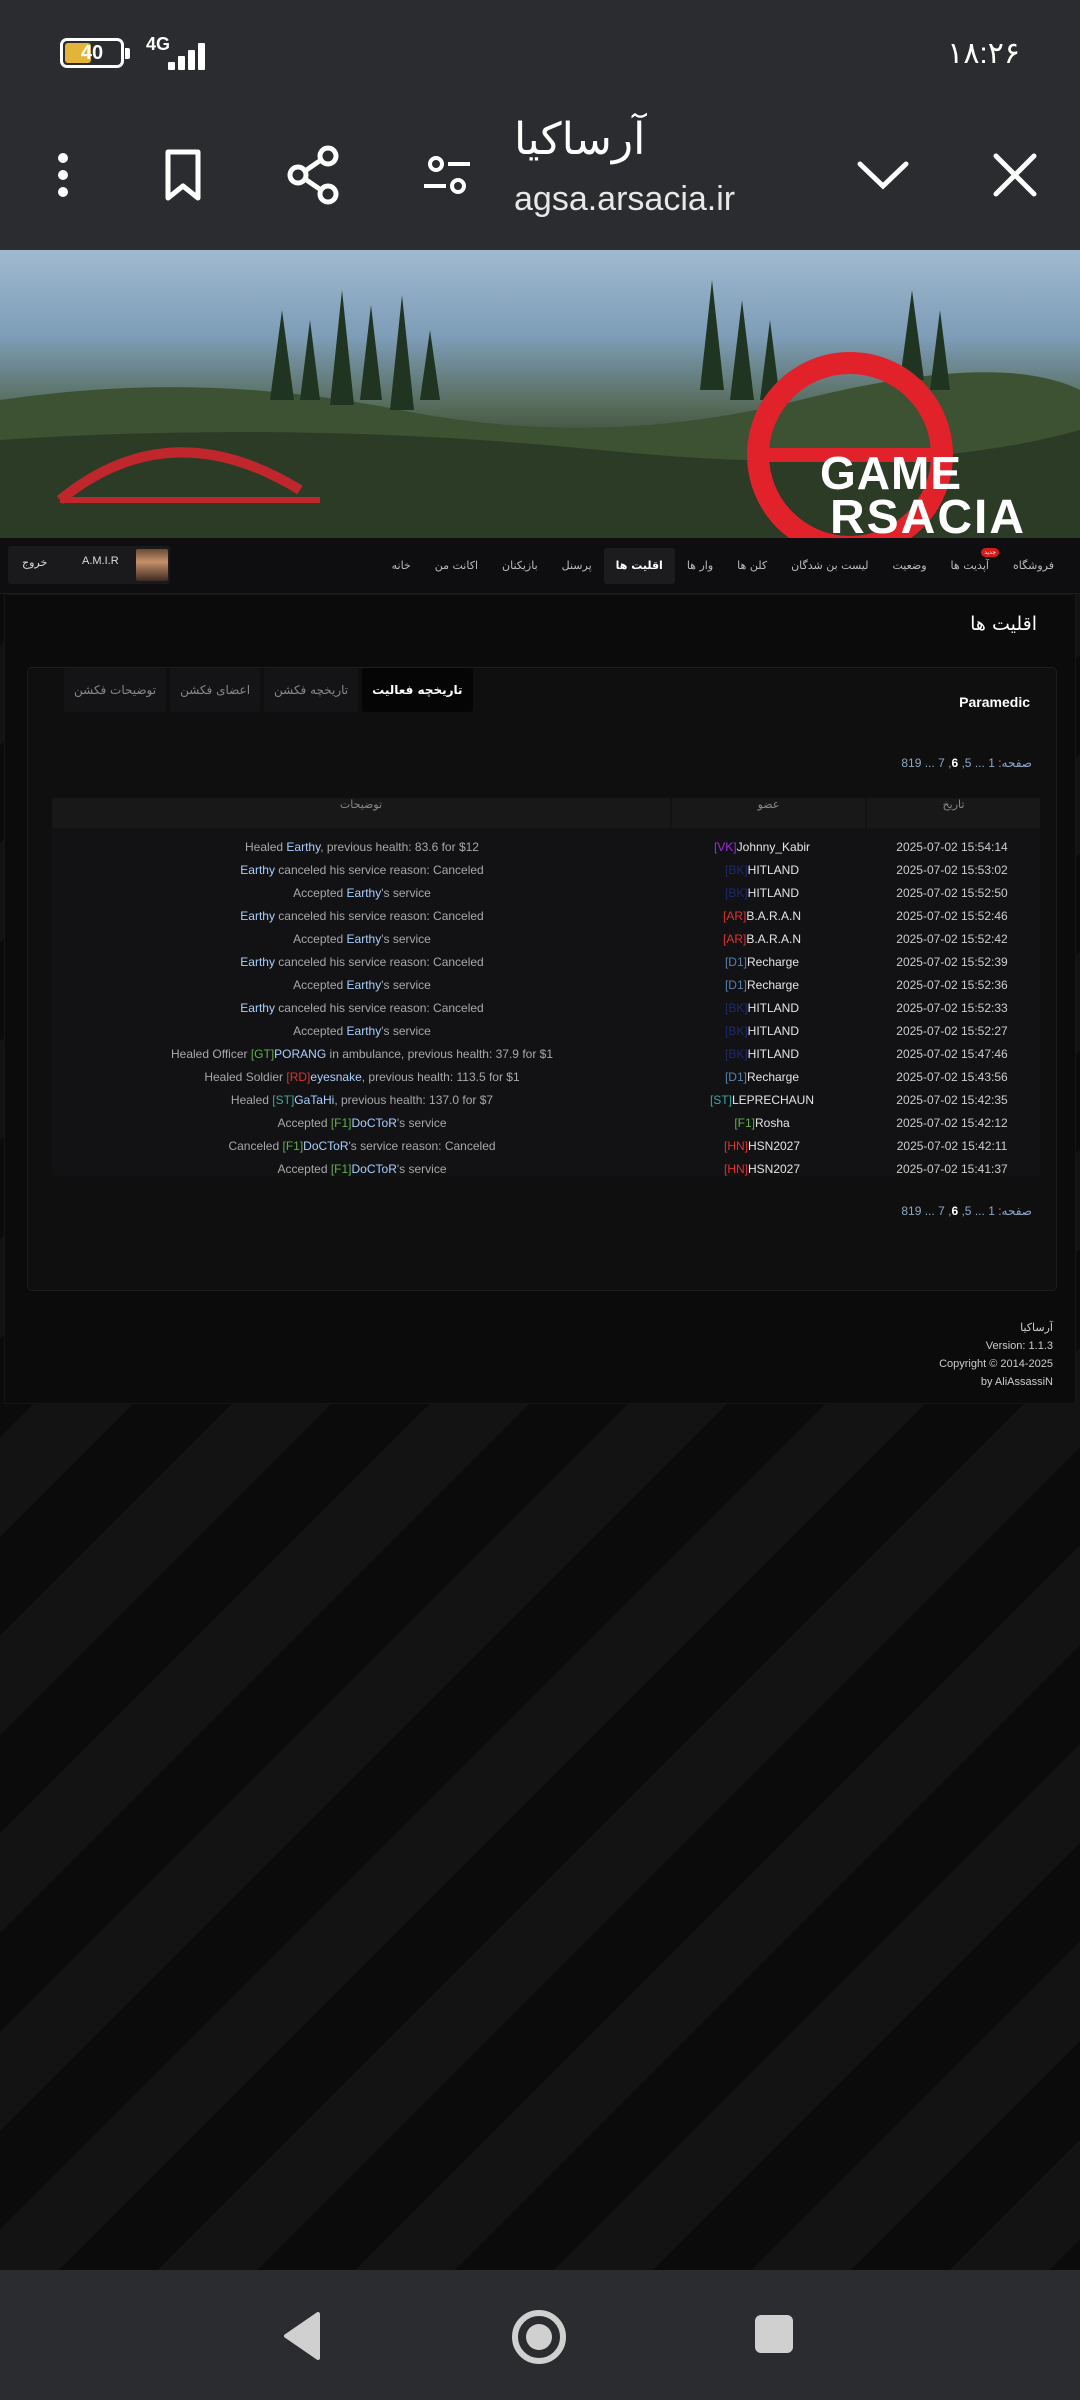 The height and width of the screenshot is (2400, 1080). Describe the element at coordinates (63, 175) in the screenshot. I see `more-options-icon` at that location.